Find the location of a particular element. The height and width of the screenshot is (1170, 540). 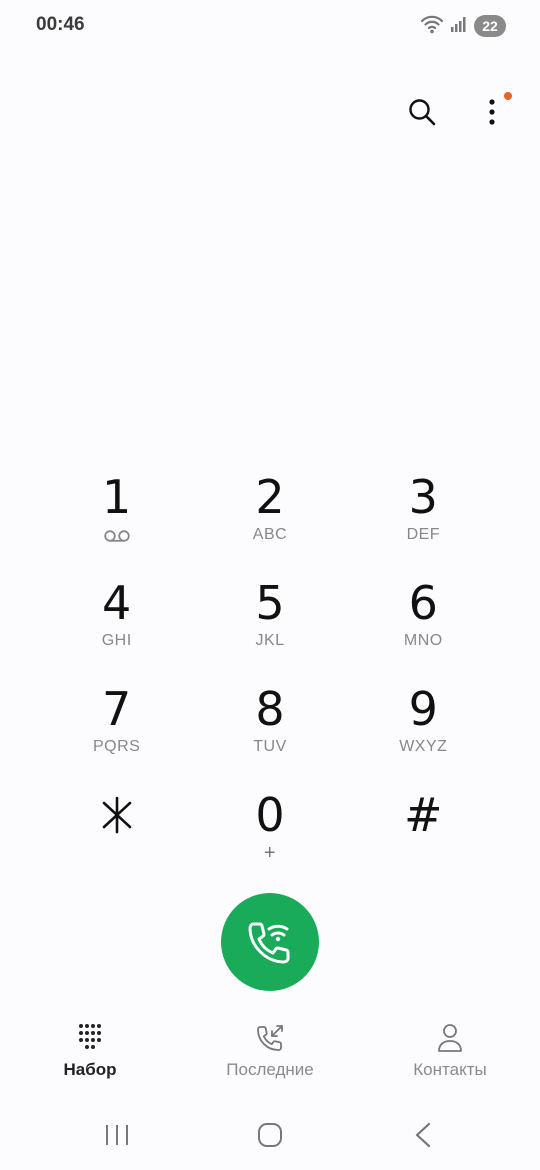

recent-apps-icon is located at coordinates (116, 1135).